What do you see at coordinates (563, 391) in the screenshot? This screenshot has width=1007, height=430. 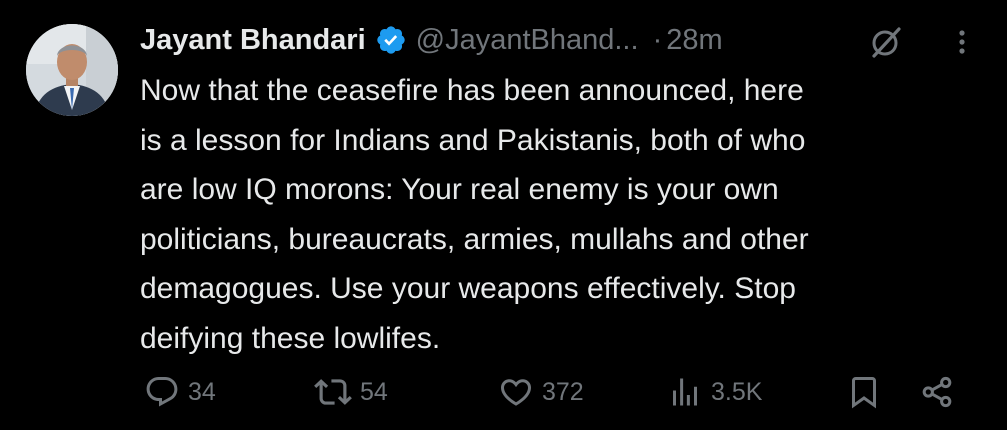 I see `like-count: 372` at bounding box center [563, 391].